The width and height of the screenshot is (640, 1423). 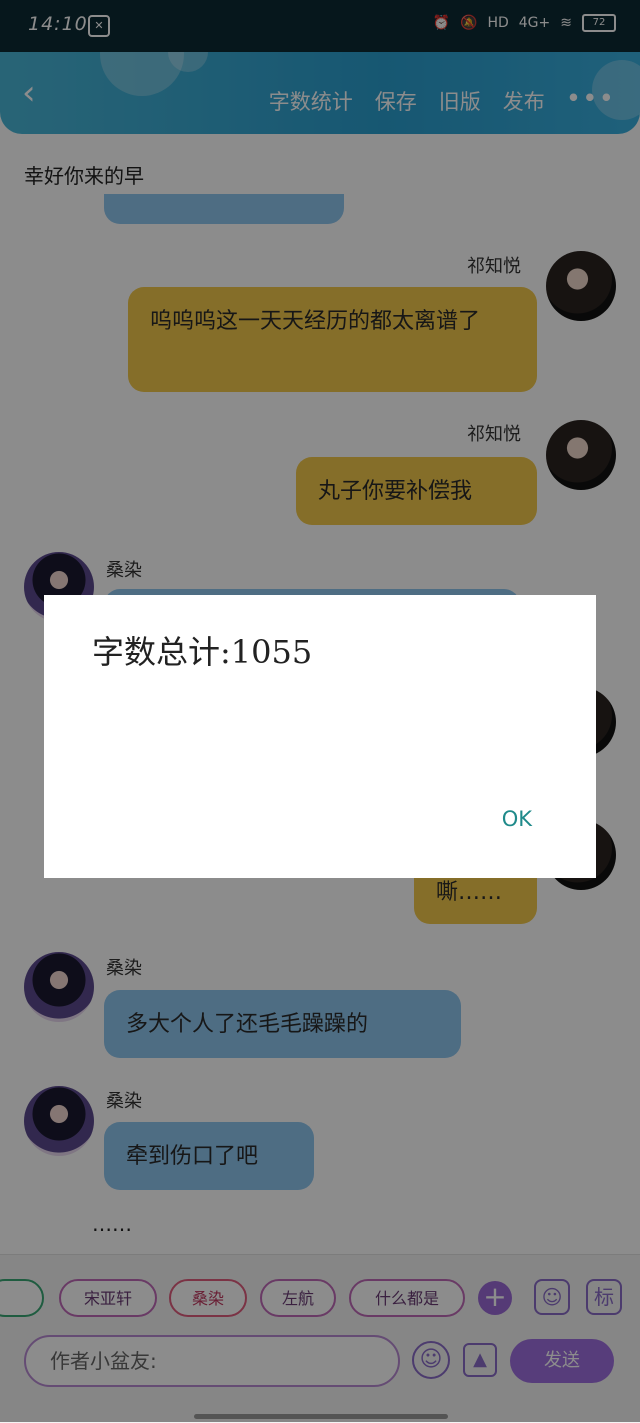 I want to click on ok-button: OK, so click(x=517, y=819).